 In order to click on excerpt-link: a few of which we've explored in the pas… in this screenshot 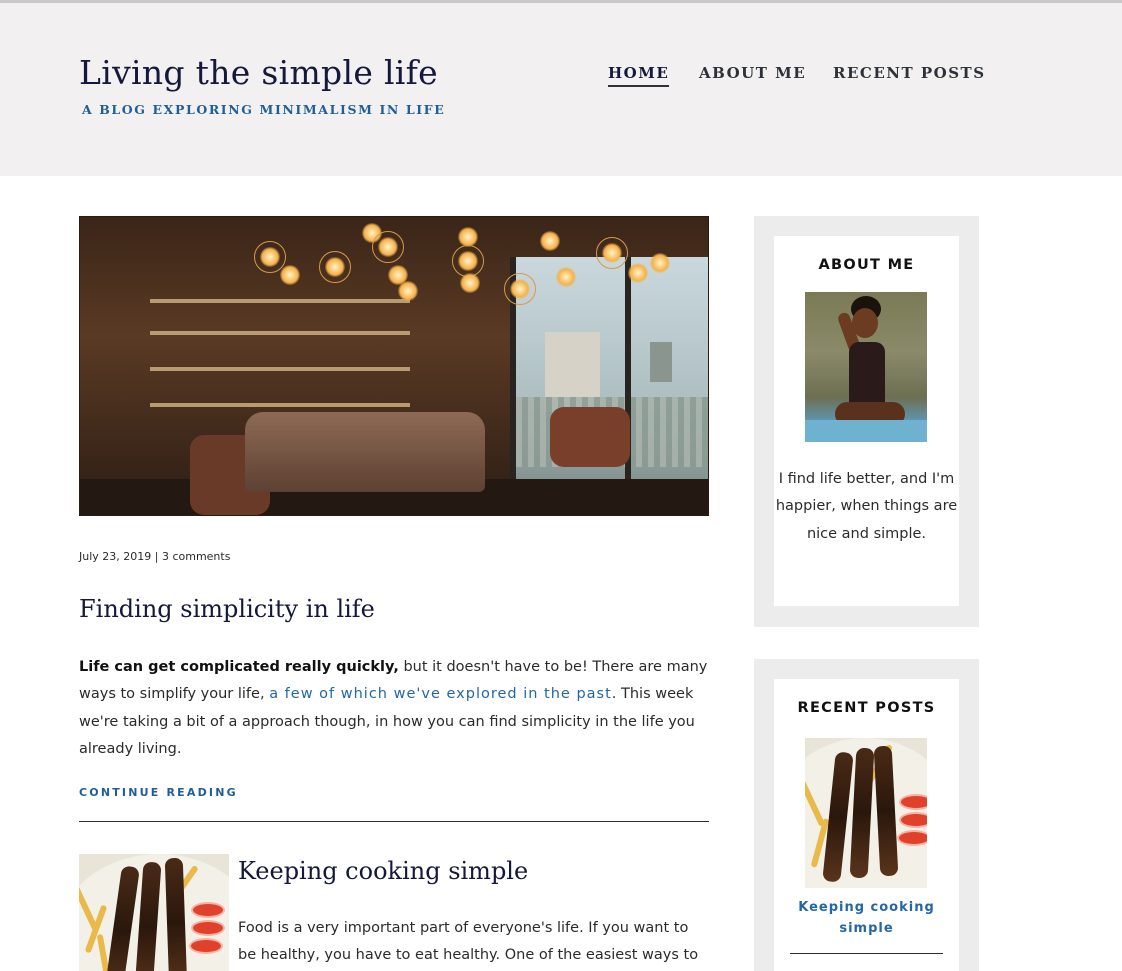, I will do `click(440, 694)`.